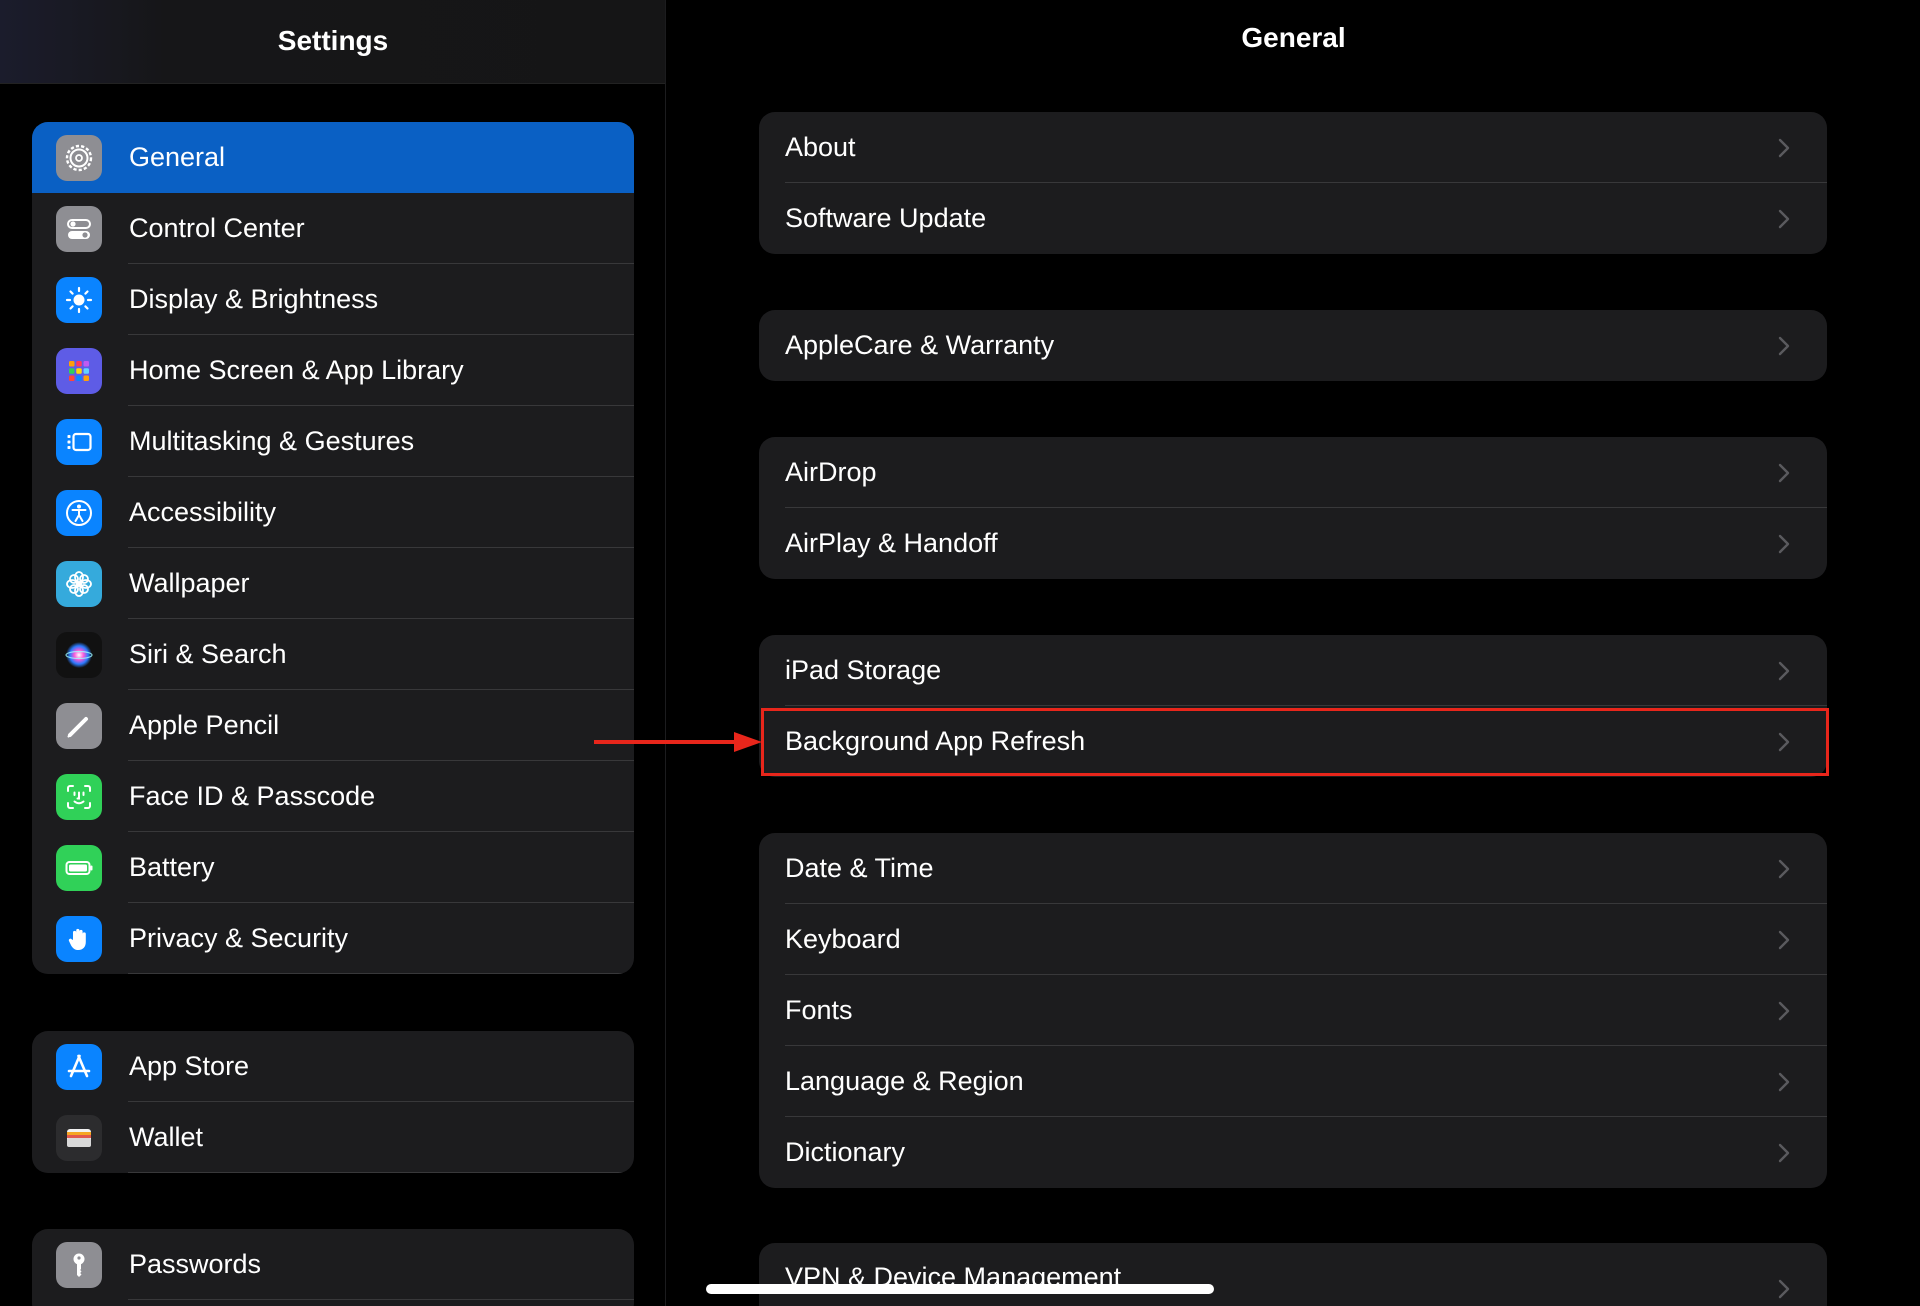  What do you see at coordinates (1293, 218) in the screenshot?
I see `row-software-update: Software Update` at bounding box center [1293, 218].